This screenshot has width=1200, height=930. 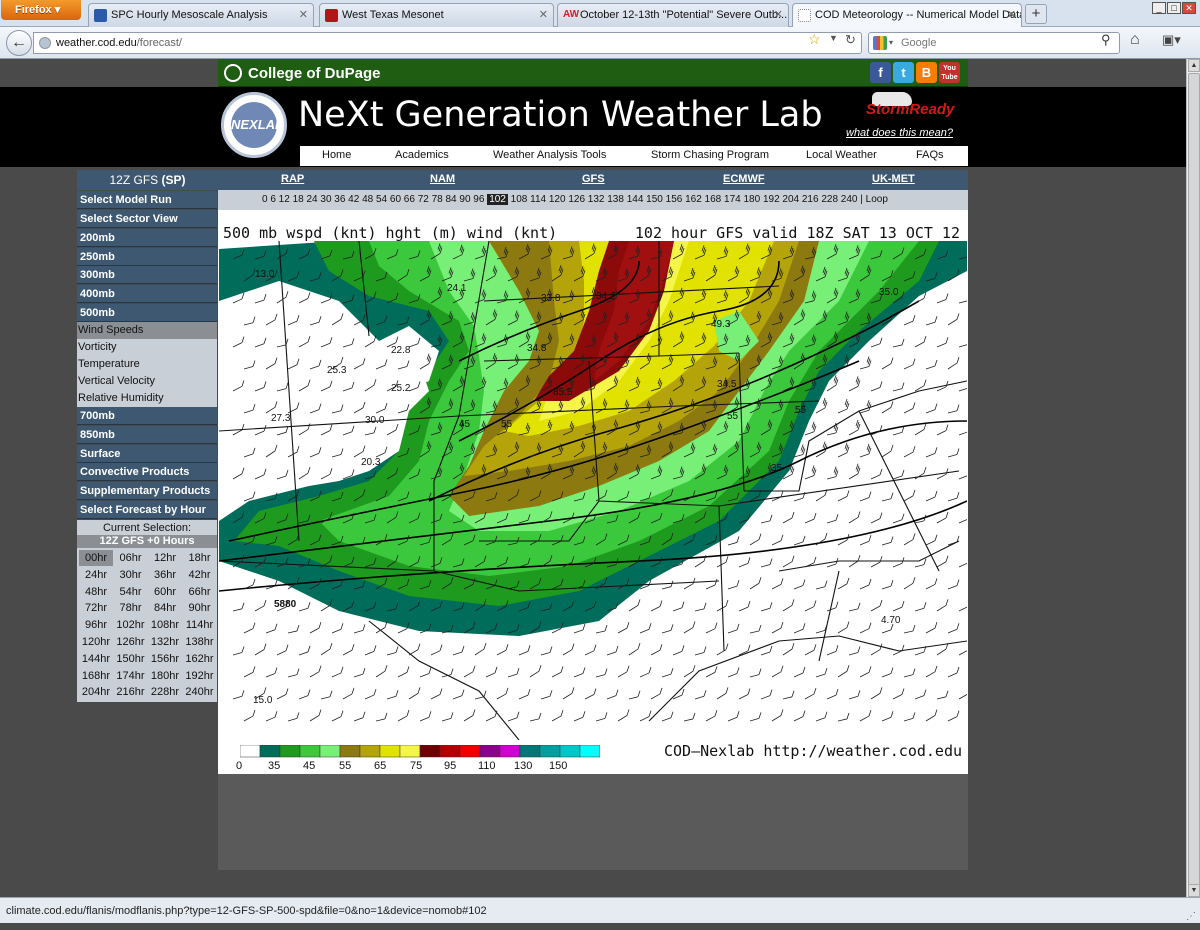 What do you see at coordinates (131, 608) in the screenshot?
I see `hour-cell-78hr: 78hr` at bounding box center [131, 608].